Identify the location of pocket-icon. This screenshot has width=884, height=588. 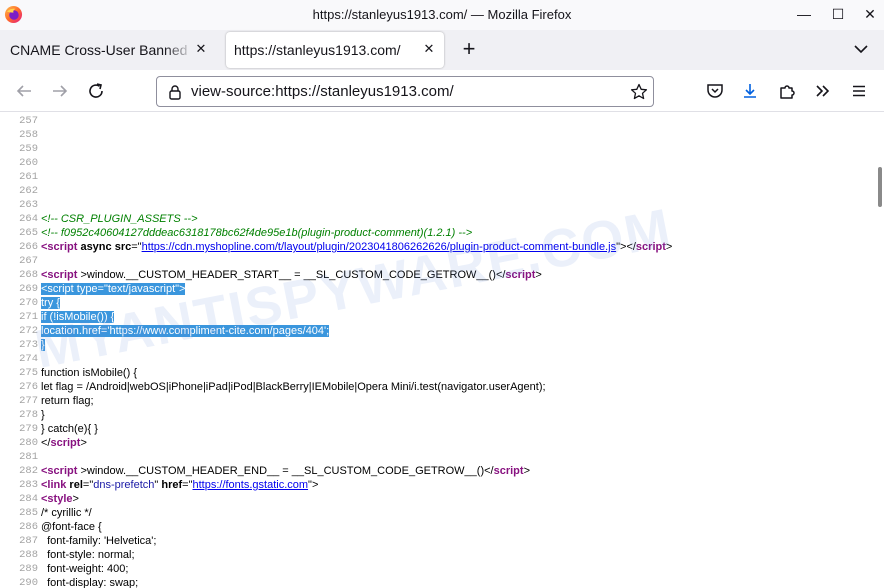
(715, 91).